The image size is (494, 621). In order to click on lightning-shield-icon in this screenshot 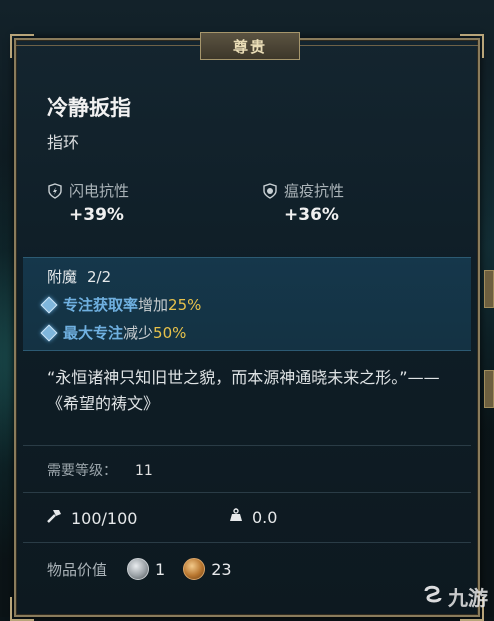, I will do `click(55, 190)`.